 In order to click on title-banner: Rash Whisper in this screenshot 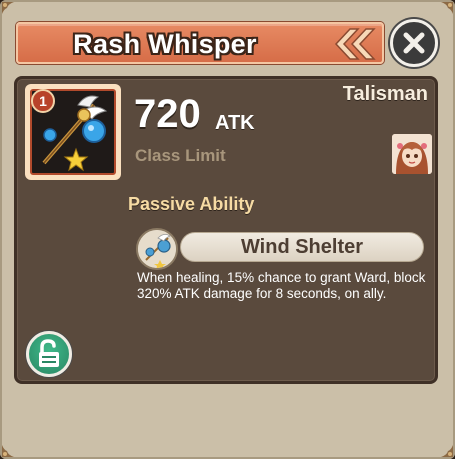, I will do `click(200, 43)`.